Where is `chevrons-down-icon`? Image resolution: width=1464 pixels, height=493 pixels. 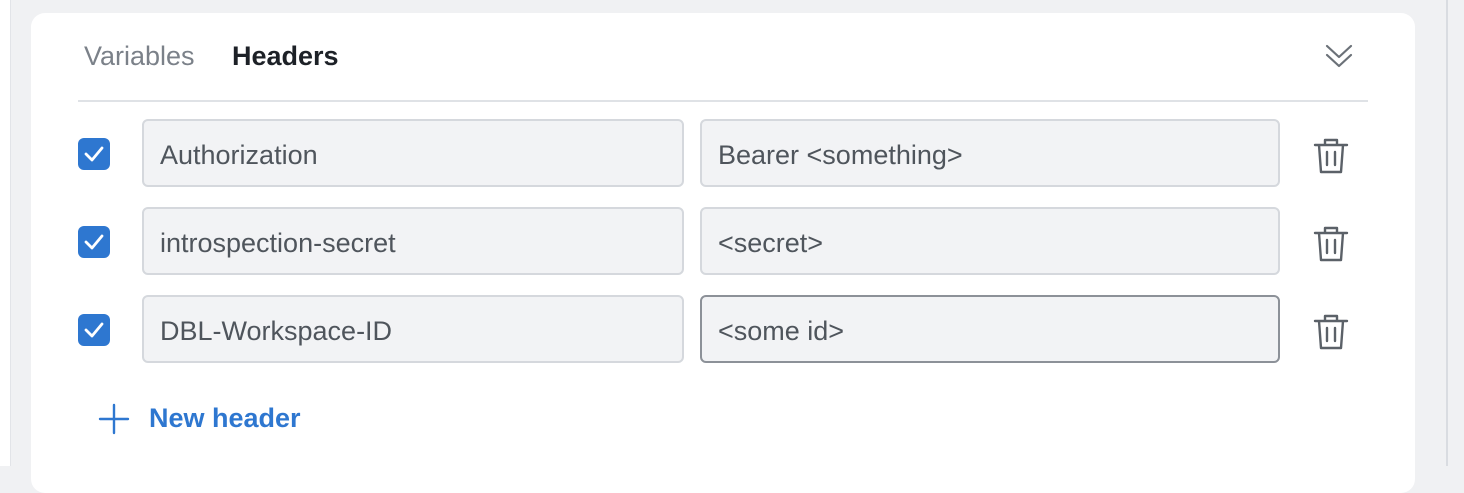 chevrons-down-icon is located at coordinates (1339, 56).